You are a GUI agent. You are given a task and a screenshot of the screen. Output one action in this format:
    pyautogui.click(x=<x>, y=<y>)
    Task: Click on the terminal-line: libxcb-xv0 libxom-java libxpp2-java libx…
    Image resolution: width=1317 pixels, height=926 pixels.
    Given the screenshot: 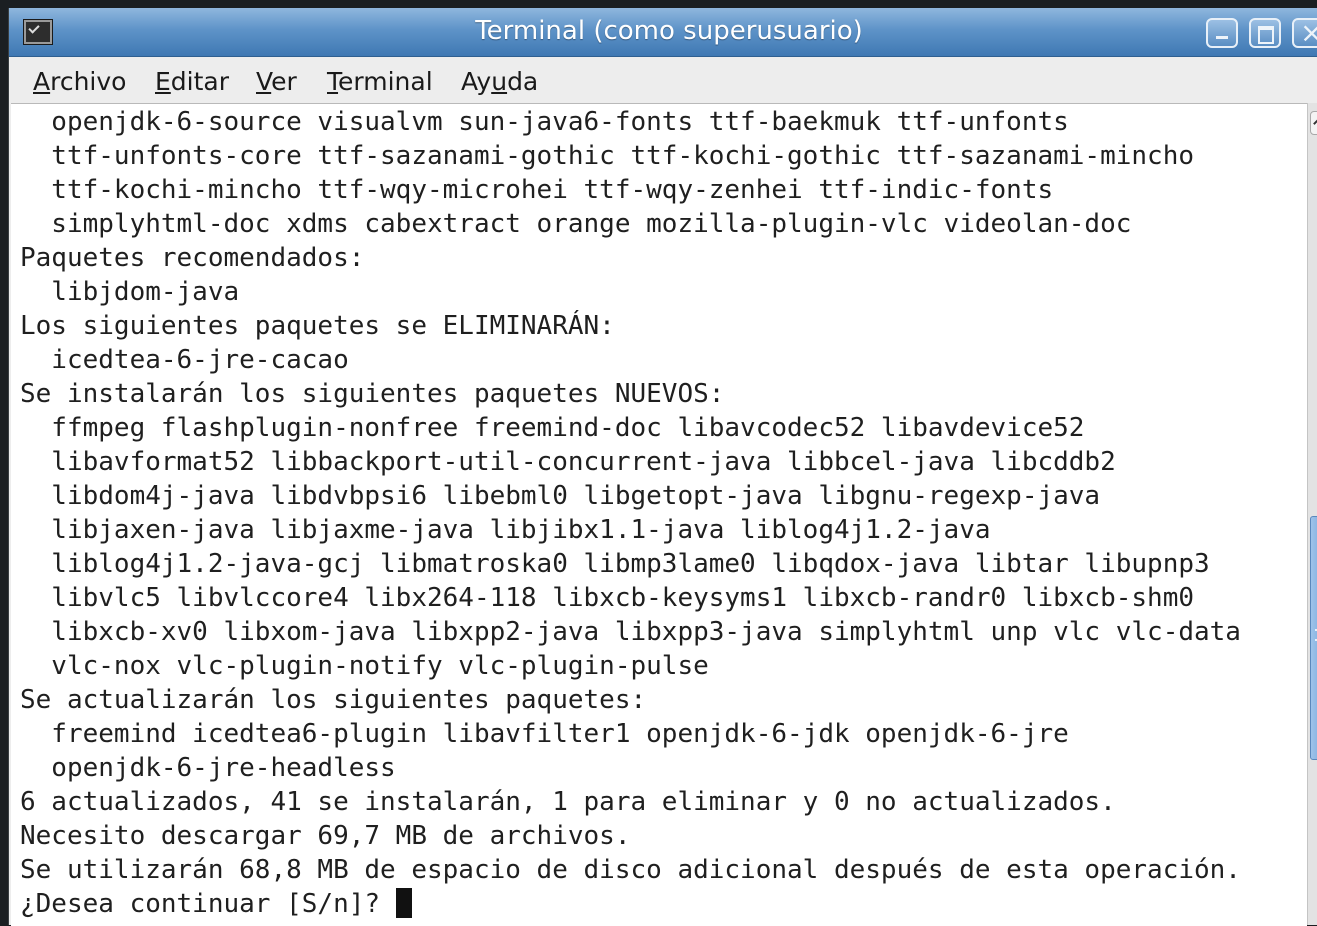 What is the action you would take?
    pyautogui.click(x=646, y=632)
    